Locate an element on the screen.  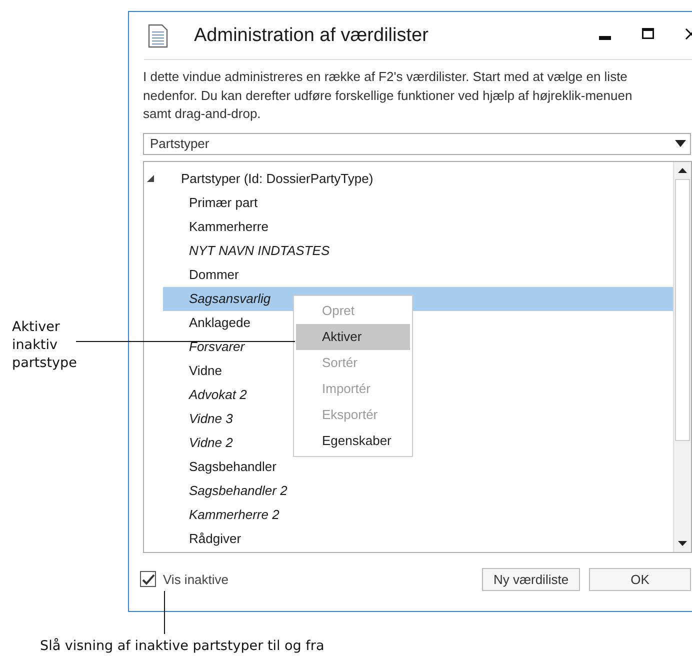
minimize-icon is located at coordinates (605, 38).